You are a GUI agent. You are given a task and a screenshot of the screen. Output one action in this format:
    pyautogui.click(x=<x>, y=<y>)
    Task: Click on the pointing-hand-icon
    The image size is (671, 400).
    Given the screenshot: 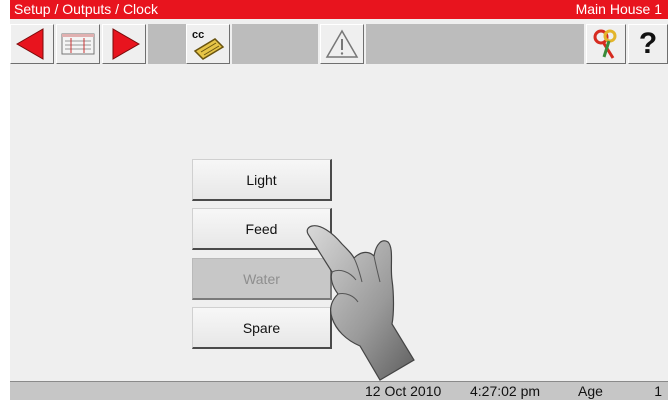 What is the action you would take?
    pyautogui.click(x=360, y=303)
    